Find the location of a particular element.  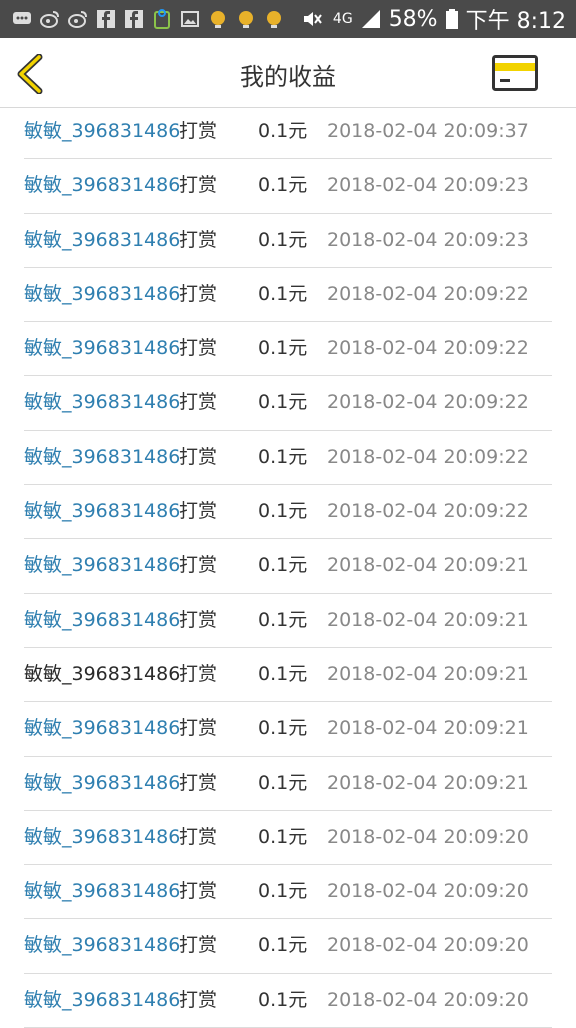

app-icon is located at coordinates (162, 19).